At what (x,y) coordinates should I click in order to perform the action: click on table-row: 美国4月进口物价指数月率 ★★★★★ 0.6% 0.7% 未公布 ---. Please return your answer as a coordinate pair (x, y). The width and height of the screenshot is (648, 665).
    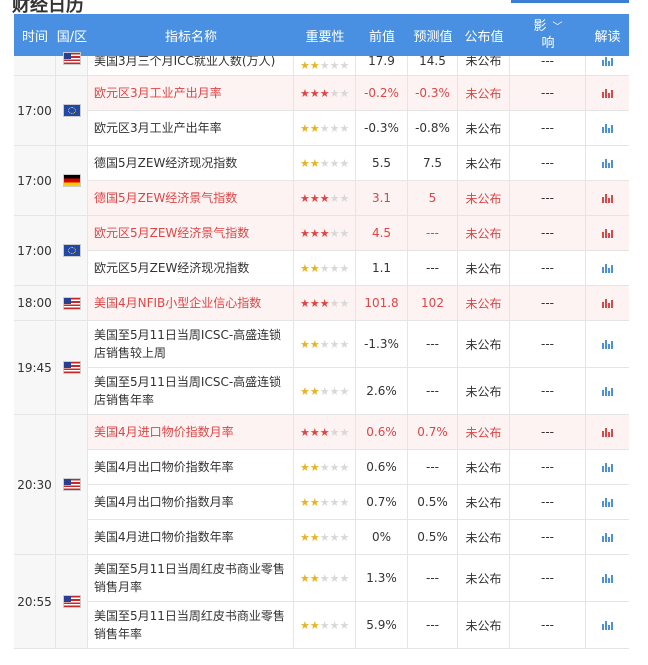
    Looking at the image, I should click on (321, 432).